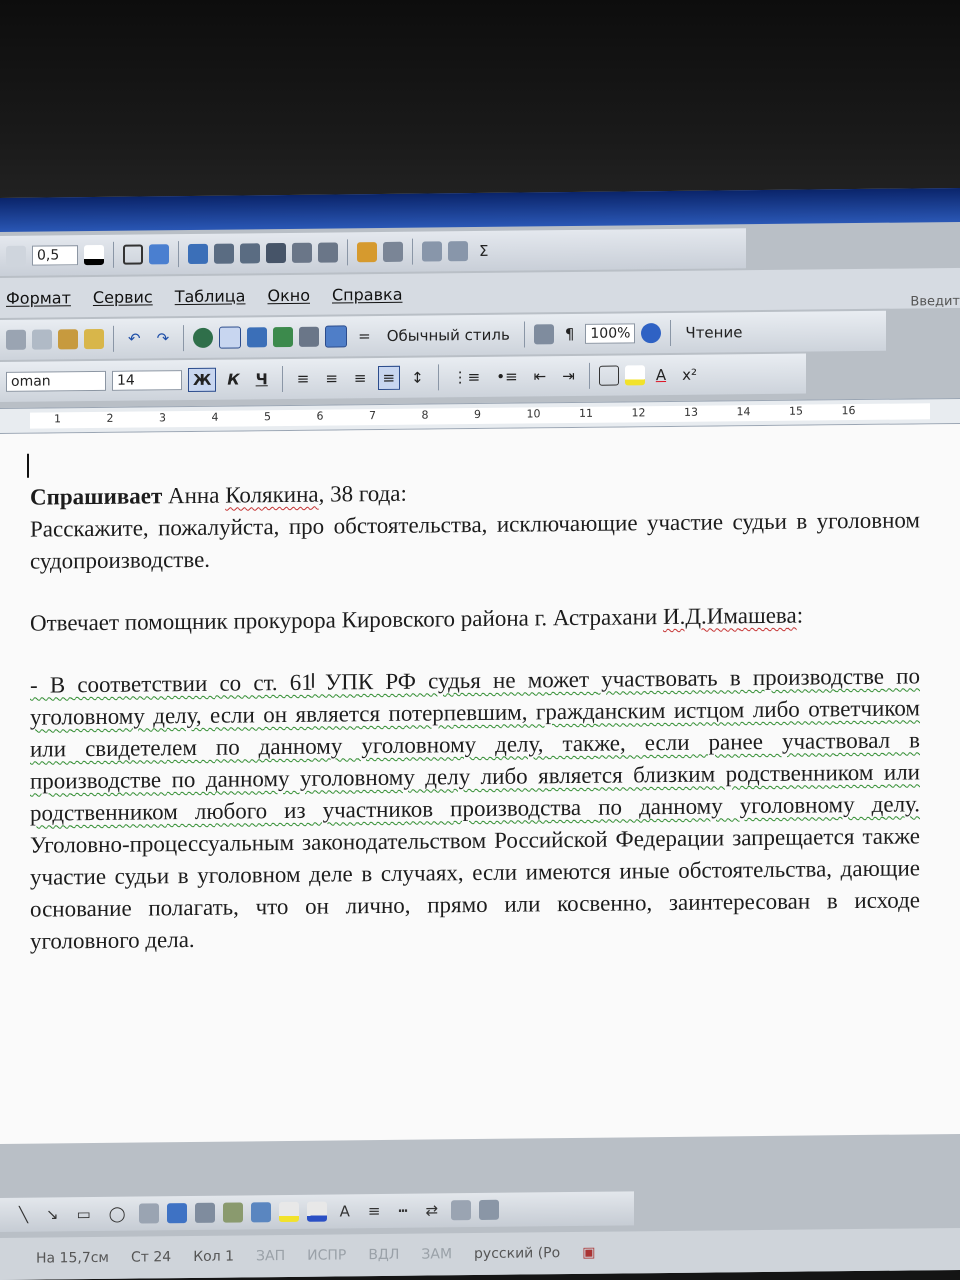  What do you see at coordinates (262, 379) in the screenshot?
I see `underline-button: Ч` at bounding box center [262, 379].